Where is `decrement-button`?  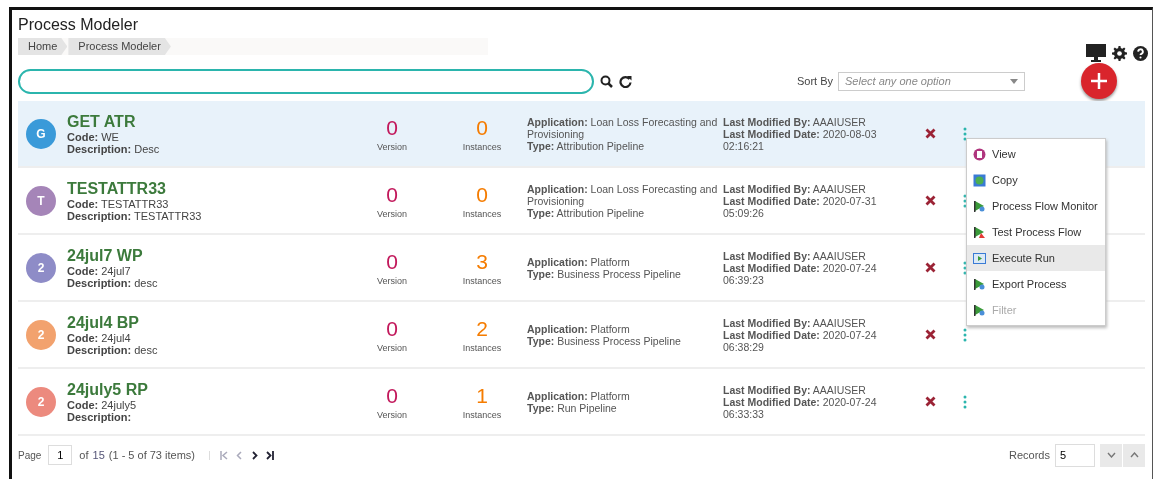
decrement-button is located at coordinates (1111, 455).